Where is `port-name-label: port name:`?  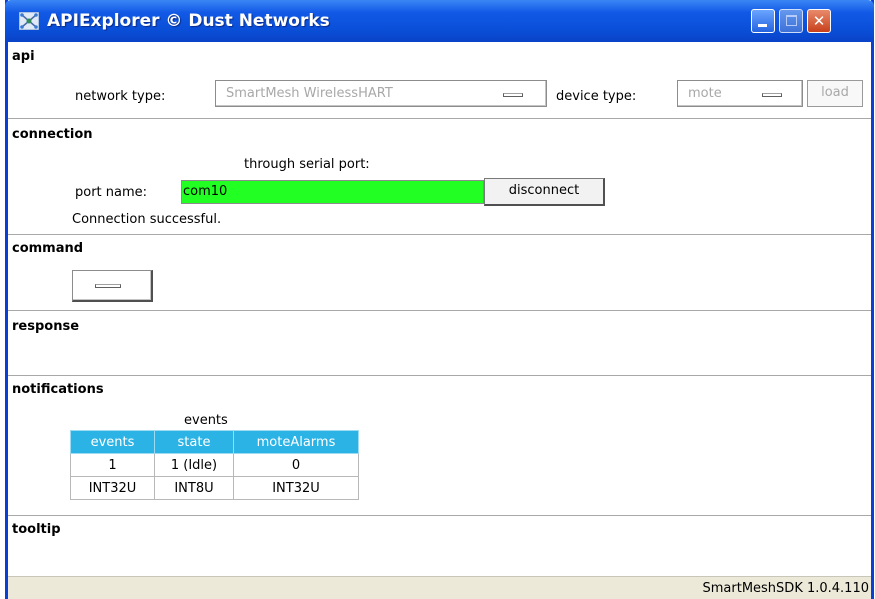 port-name-label: port name: is located at coordinates (111, 192).